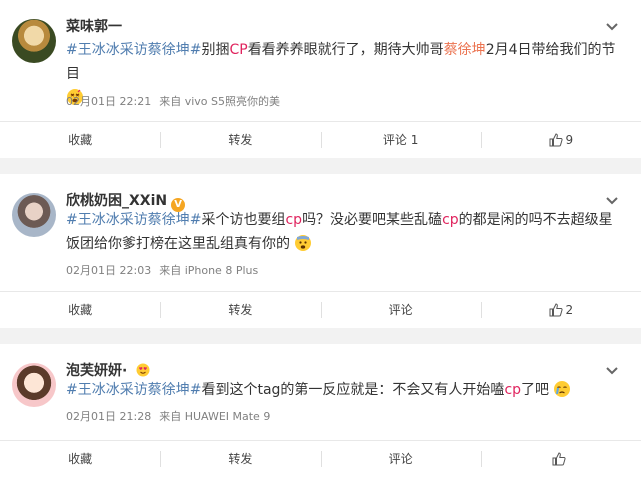 This screenshot has height=477, width=641. Describe the element at coordinates (562, 389) in the screenshot. I see `crying-face-emoji` at that location.